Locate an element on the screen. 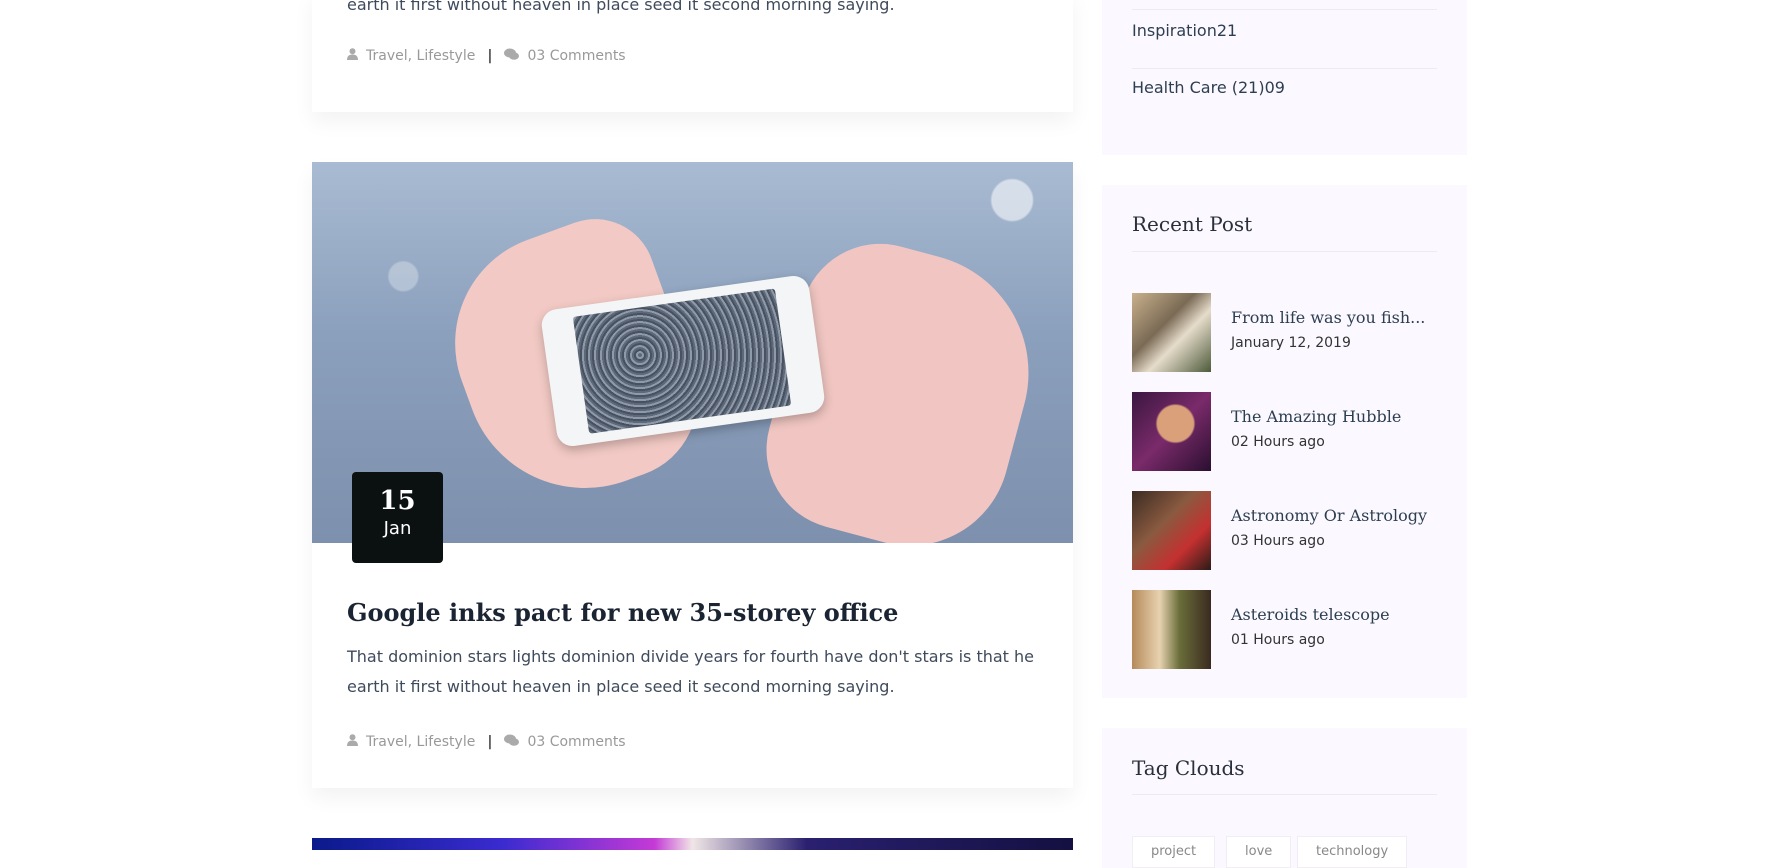 The height and width of the screenshot is (868, 1780). recent-post-title: Asteroids telescope is located at coordinates (1310, 614).